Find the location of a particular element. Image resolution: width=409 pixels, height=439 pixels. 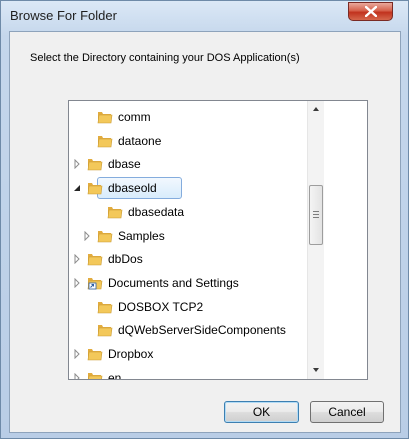

tree-item-label: dbase is located at coordinates (124, 164).